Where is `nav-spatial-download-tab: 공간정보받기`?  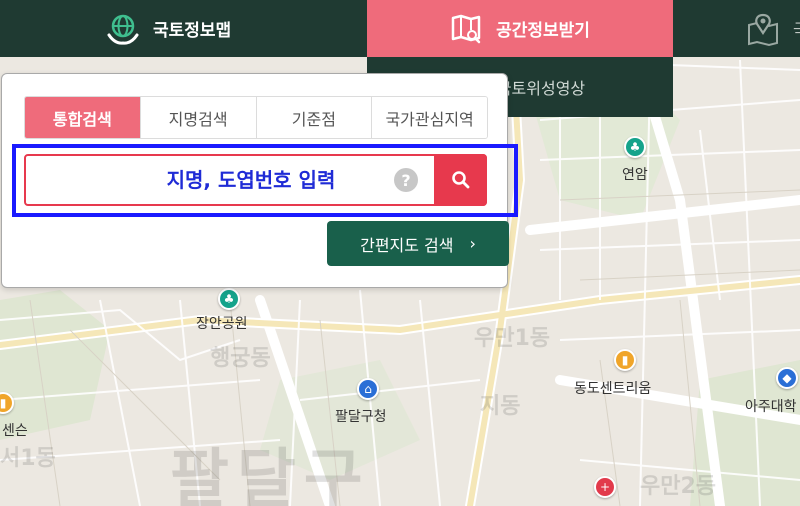 nav-spatial-download-tab: 공간정보받기 is located at coordinates (520, 28).